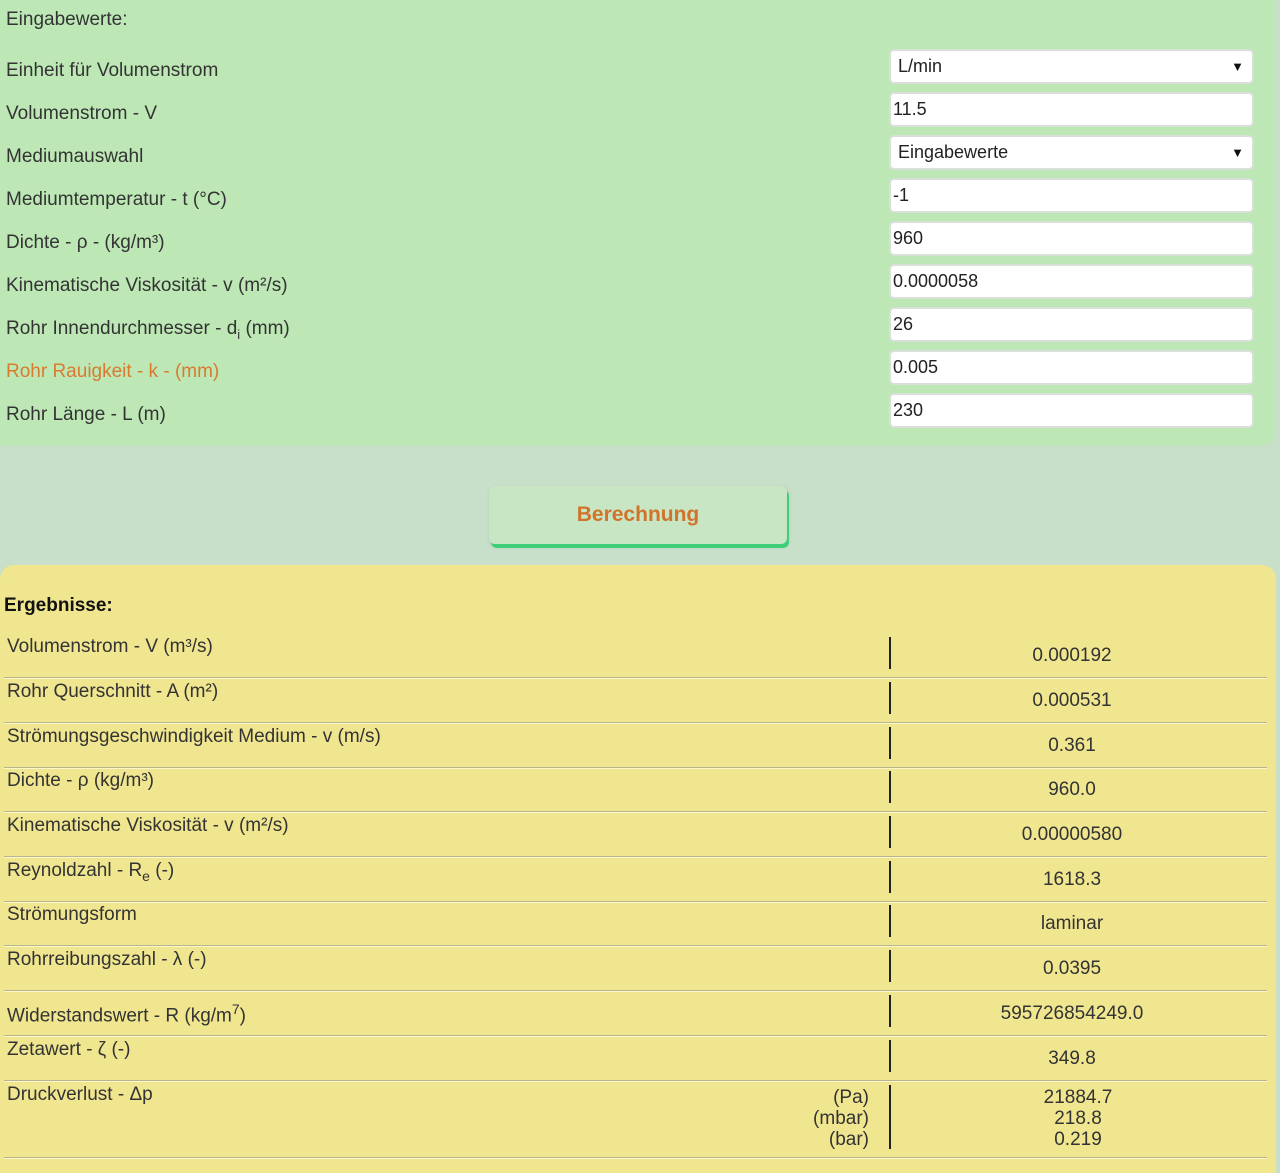 The image size is (1280, 1173). I want to click on flow-label: Volumenstrom - V, so click(81, 113).